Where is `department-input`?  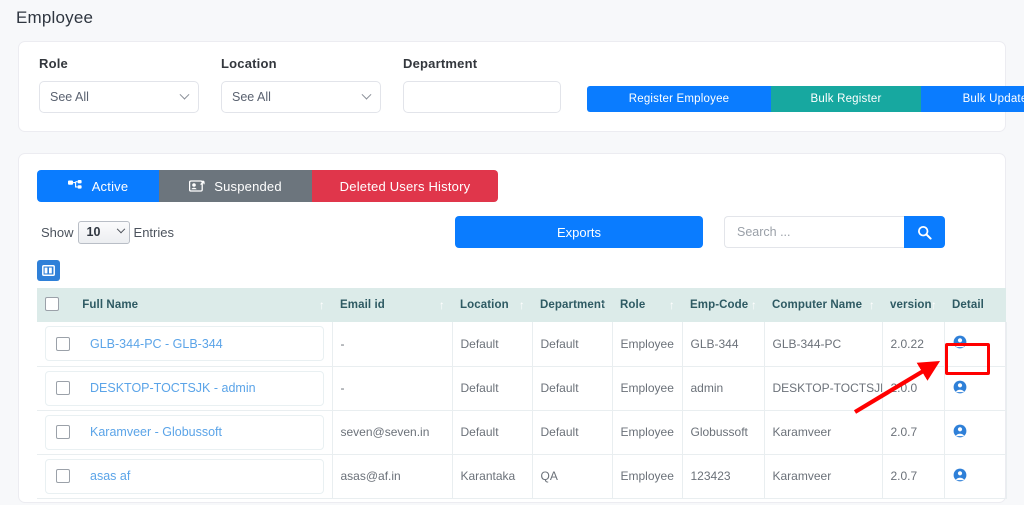 department-input is located at coordinates (482, 97).